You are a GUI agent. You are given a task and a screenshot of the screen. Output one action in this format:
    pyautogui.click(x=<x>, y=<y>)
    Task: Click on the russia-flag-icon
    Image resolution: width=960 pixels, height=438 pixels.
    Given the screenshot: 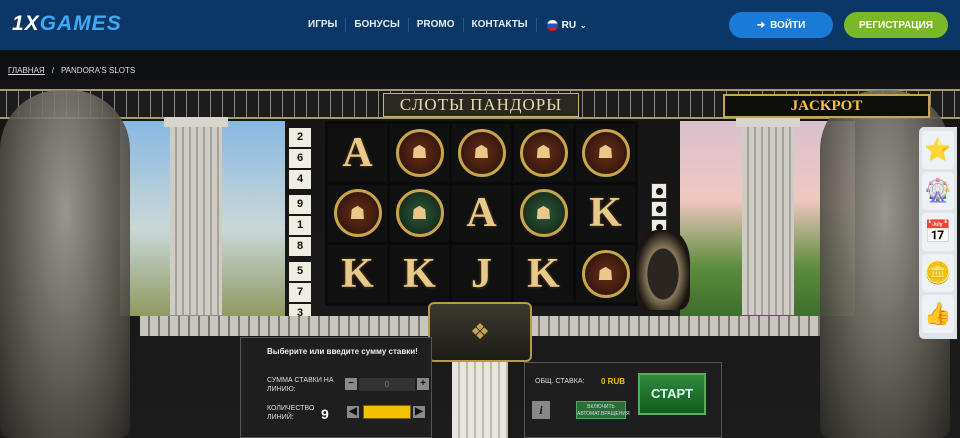 What is the action you would take?
    pyautogui.click(x=552, y=25)
    